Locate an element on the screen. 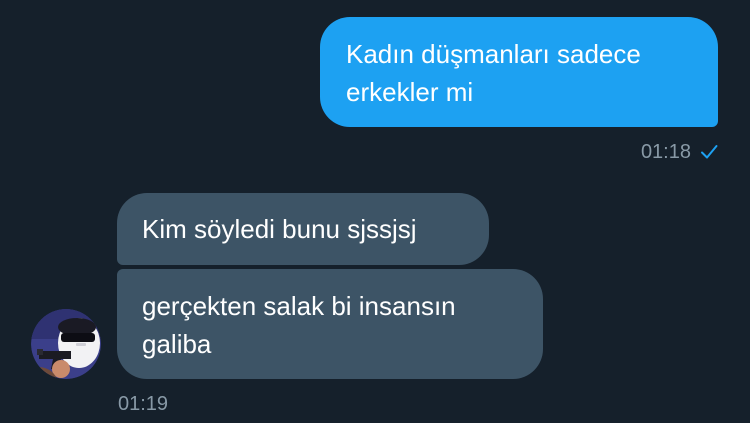  check-icon is located at coordinates (709, 152).